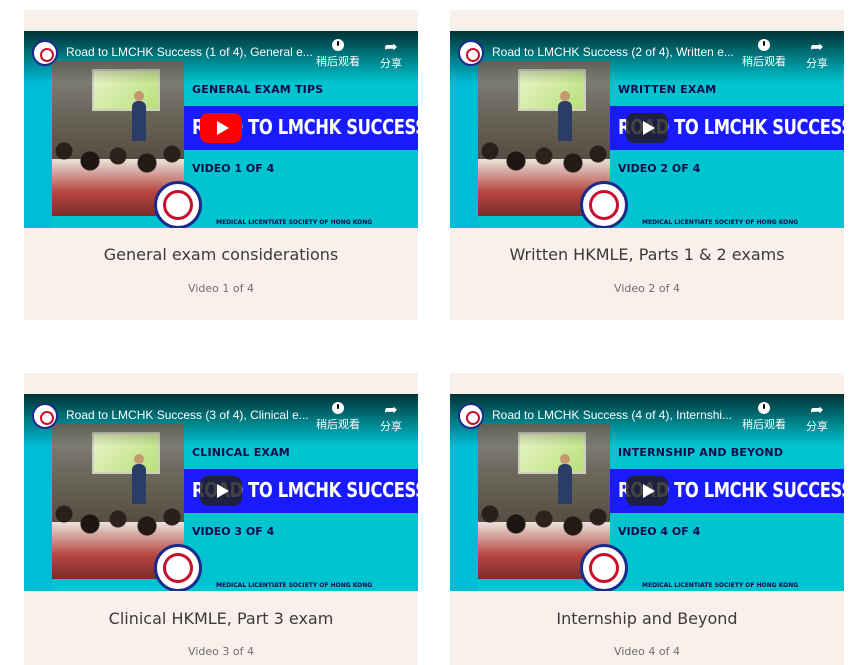 This screenshot has width=860, height=665. I want to click on video-subcaption: Video 2 of 4, so click(647, 288).